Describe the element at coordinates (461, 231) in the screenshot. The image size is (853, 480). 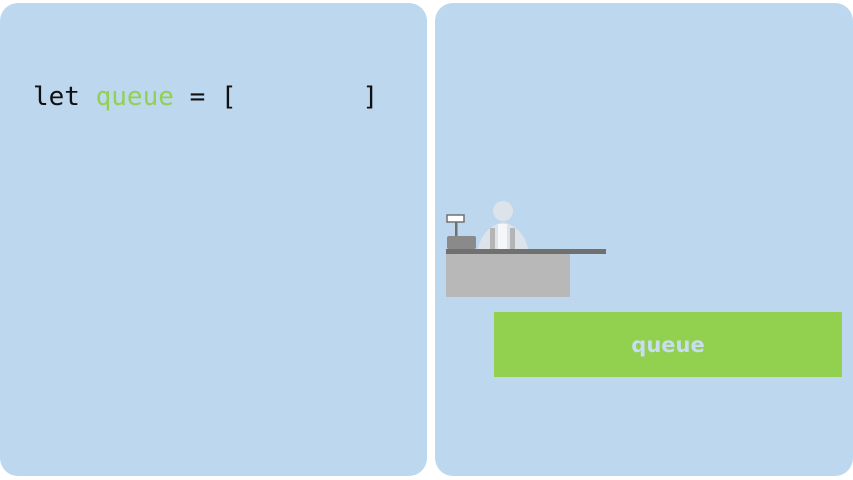
I see `cash-register-icon` at that location.